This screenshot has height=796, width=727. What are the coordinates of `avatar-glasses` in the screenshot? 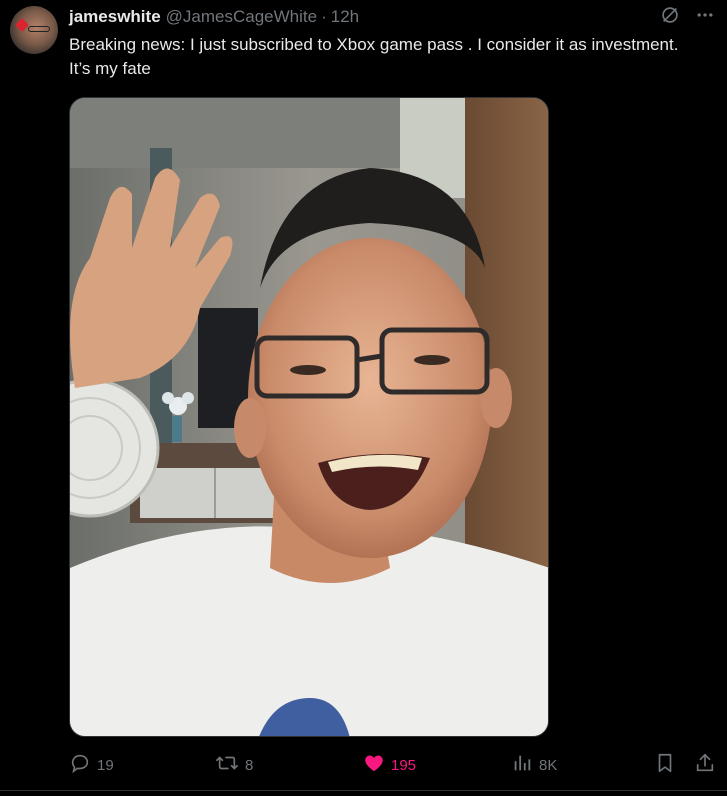 It's located at (39, 29).